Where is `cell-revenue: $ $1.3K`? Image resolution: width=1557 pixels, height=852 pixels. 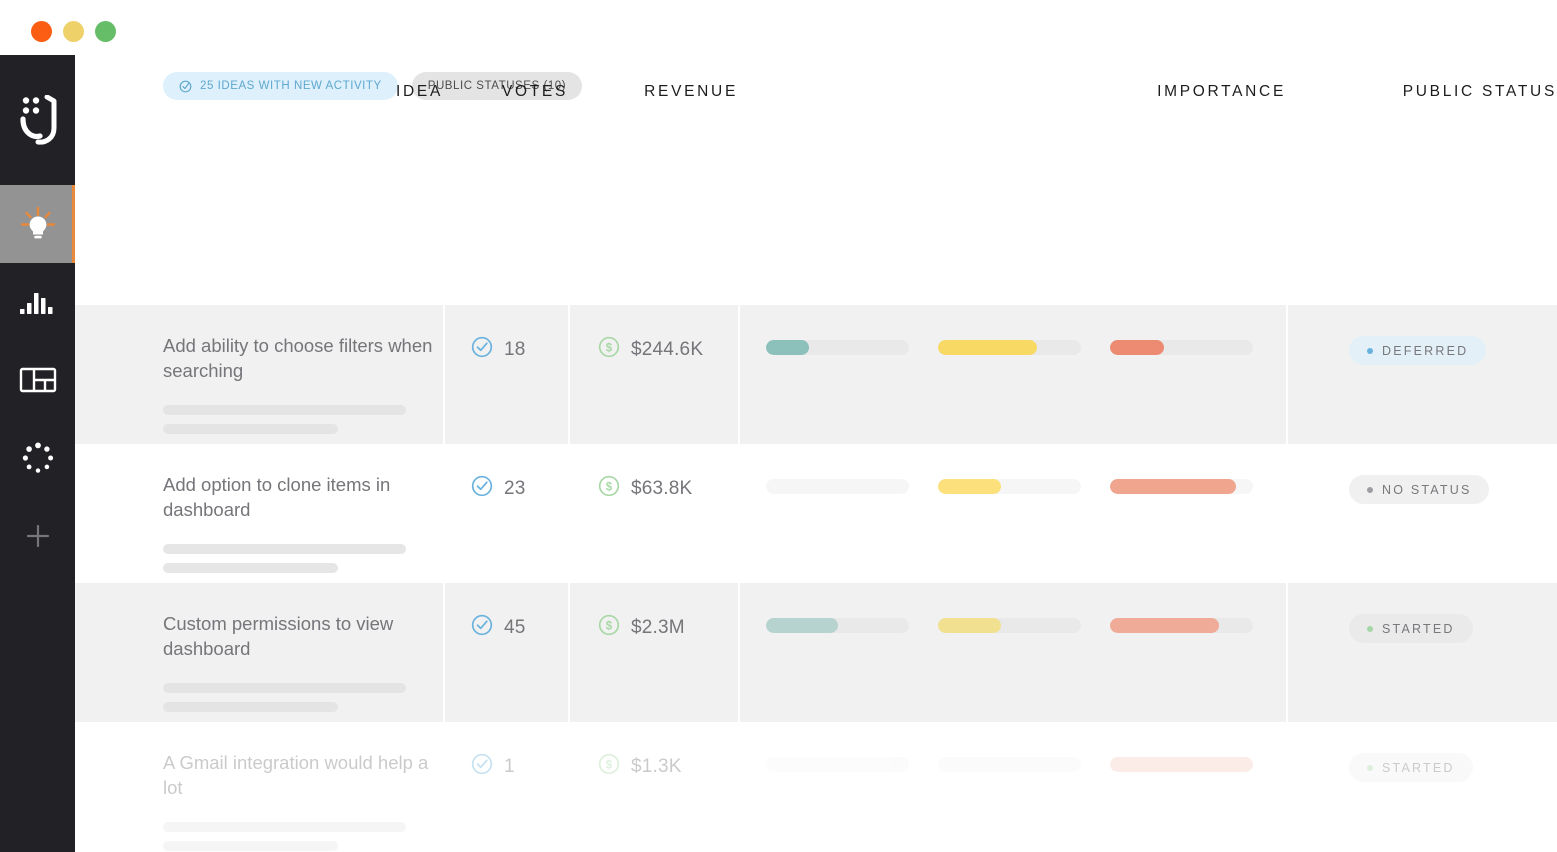 cell-revenue: $ $1.3K is located at coordinates (653, 787).